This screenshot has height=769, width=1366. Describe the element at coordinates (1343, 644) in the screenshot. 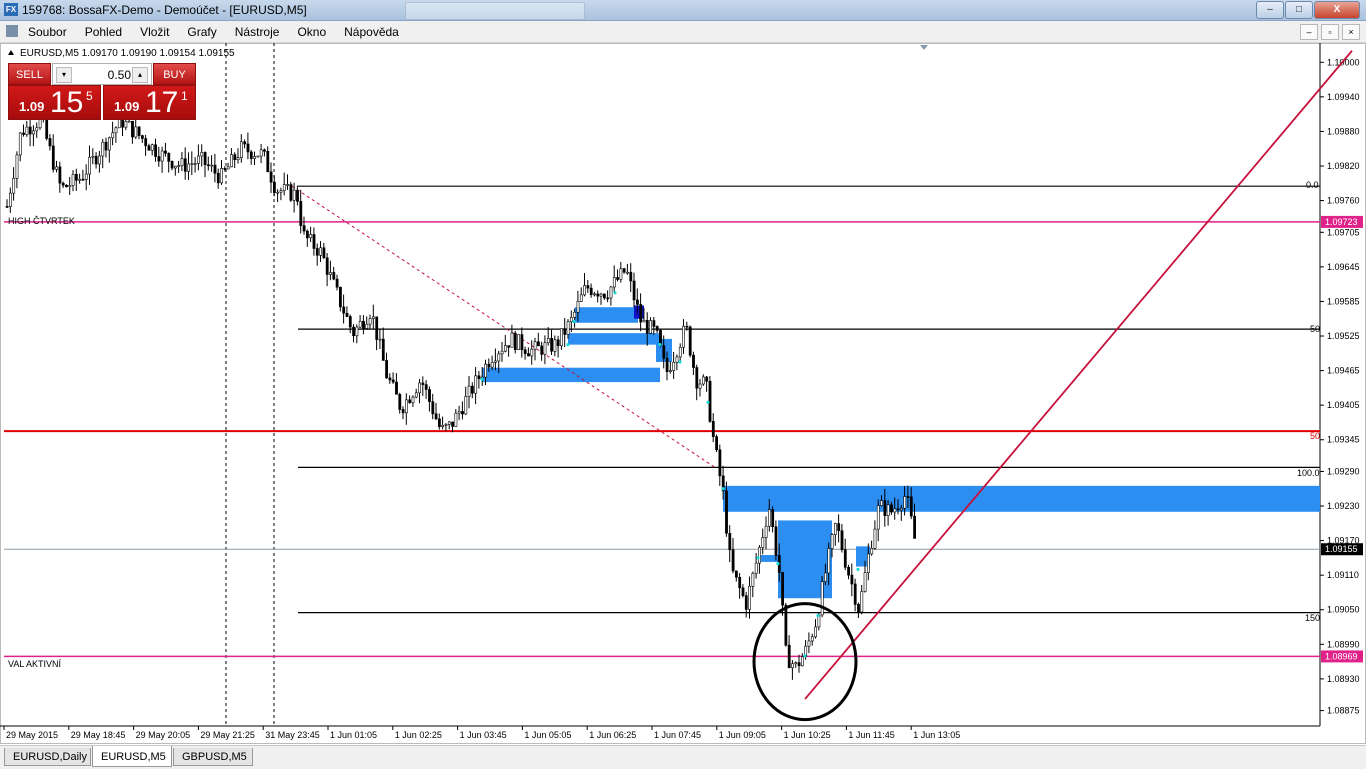

I see `price-tick-label: 1.08990` at that location.